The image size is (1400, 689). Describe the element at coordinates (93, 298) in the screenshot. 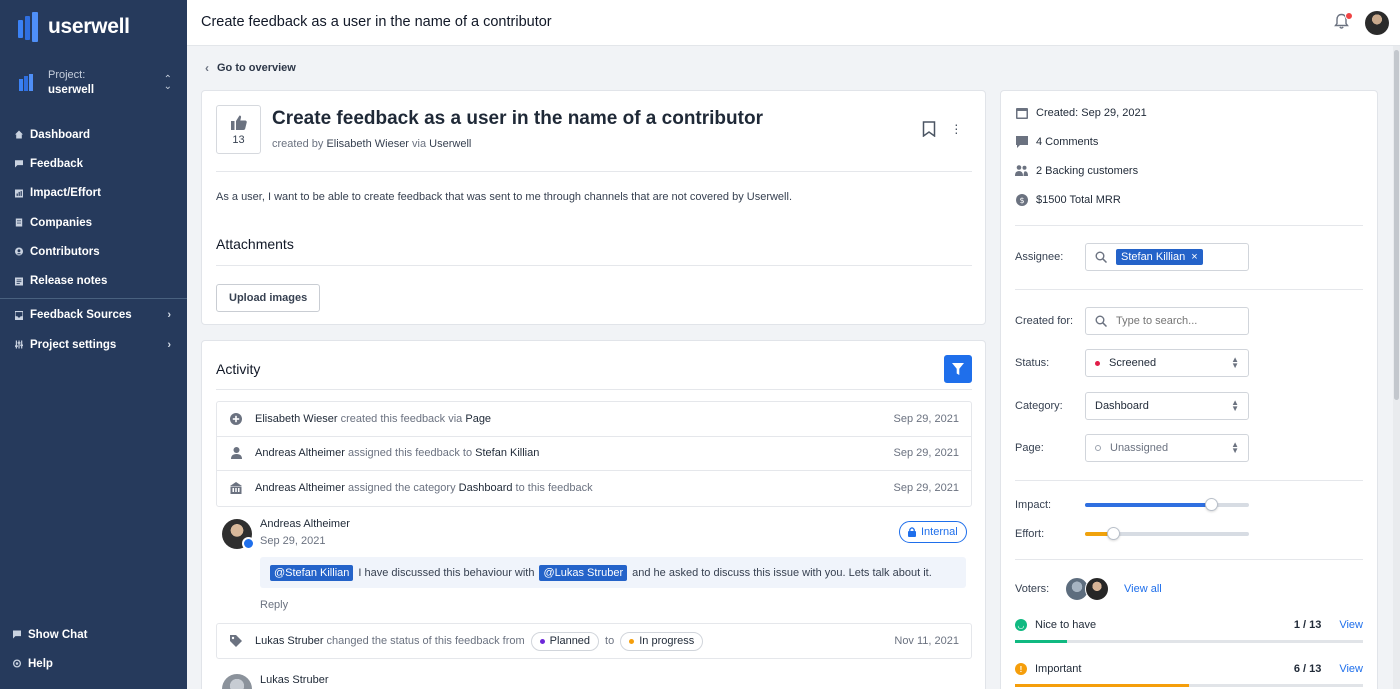

I see `nav-divider` at that location.